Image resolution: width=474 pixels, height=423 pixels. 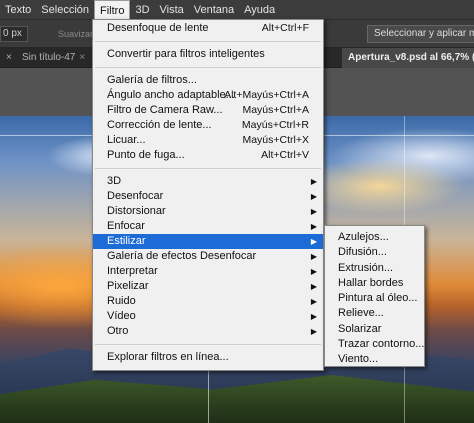 What do you see at coordinates (135, 196) in the screenshot?
I see `menu-item-label: Desenfocar` at bounding box center [135, 196].